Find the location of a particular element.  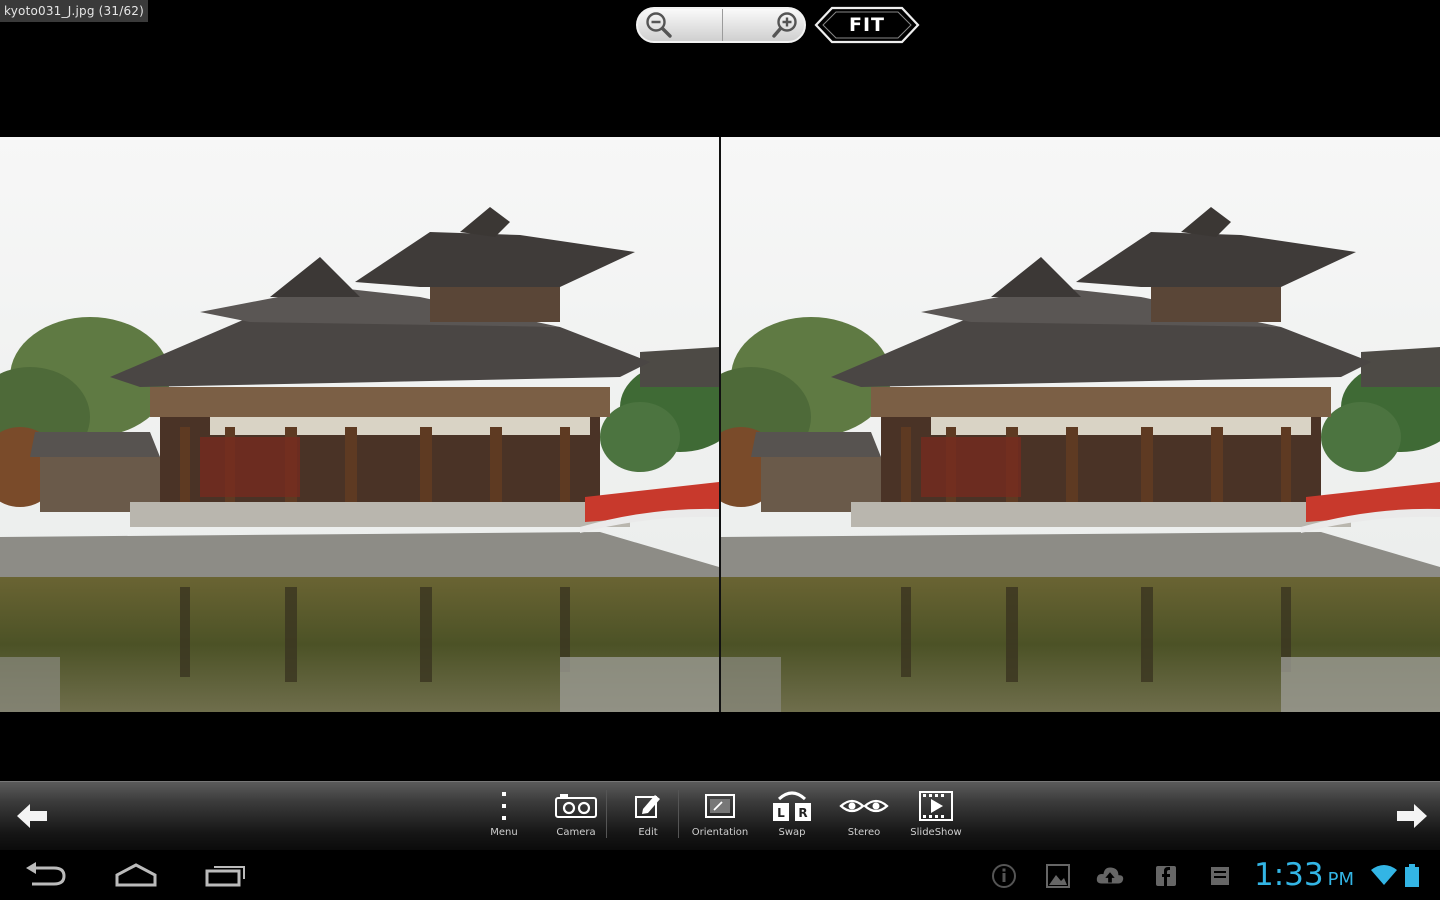

battery-icon is located at coordinates (1412, 875).